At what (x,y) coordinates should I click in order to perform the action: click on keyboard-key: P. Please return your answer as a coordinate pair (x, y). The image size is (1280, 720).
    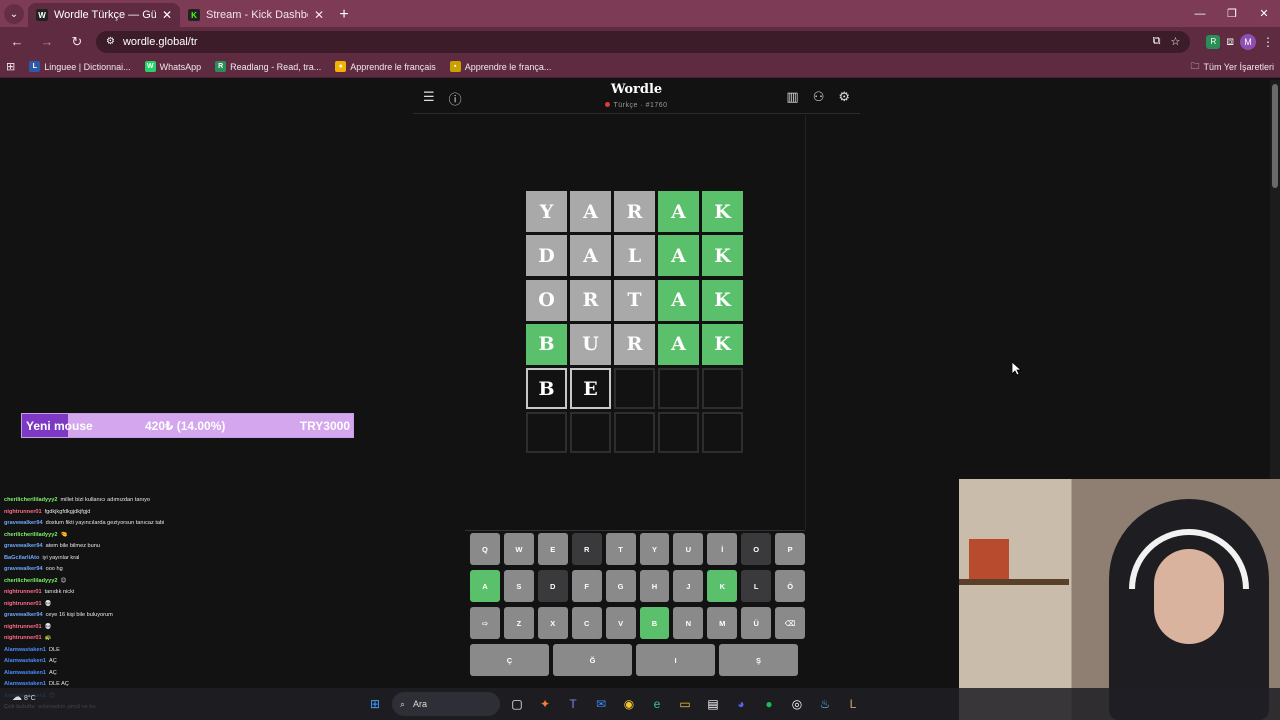
    Looking at the image, I should click on (790, 549).